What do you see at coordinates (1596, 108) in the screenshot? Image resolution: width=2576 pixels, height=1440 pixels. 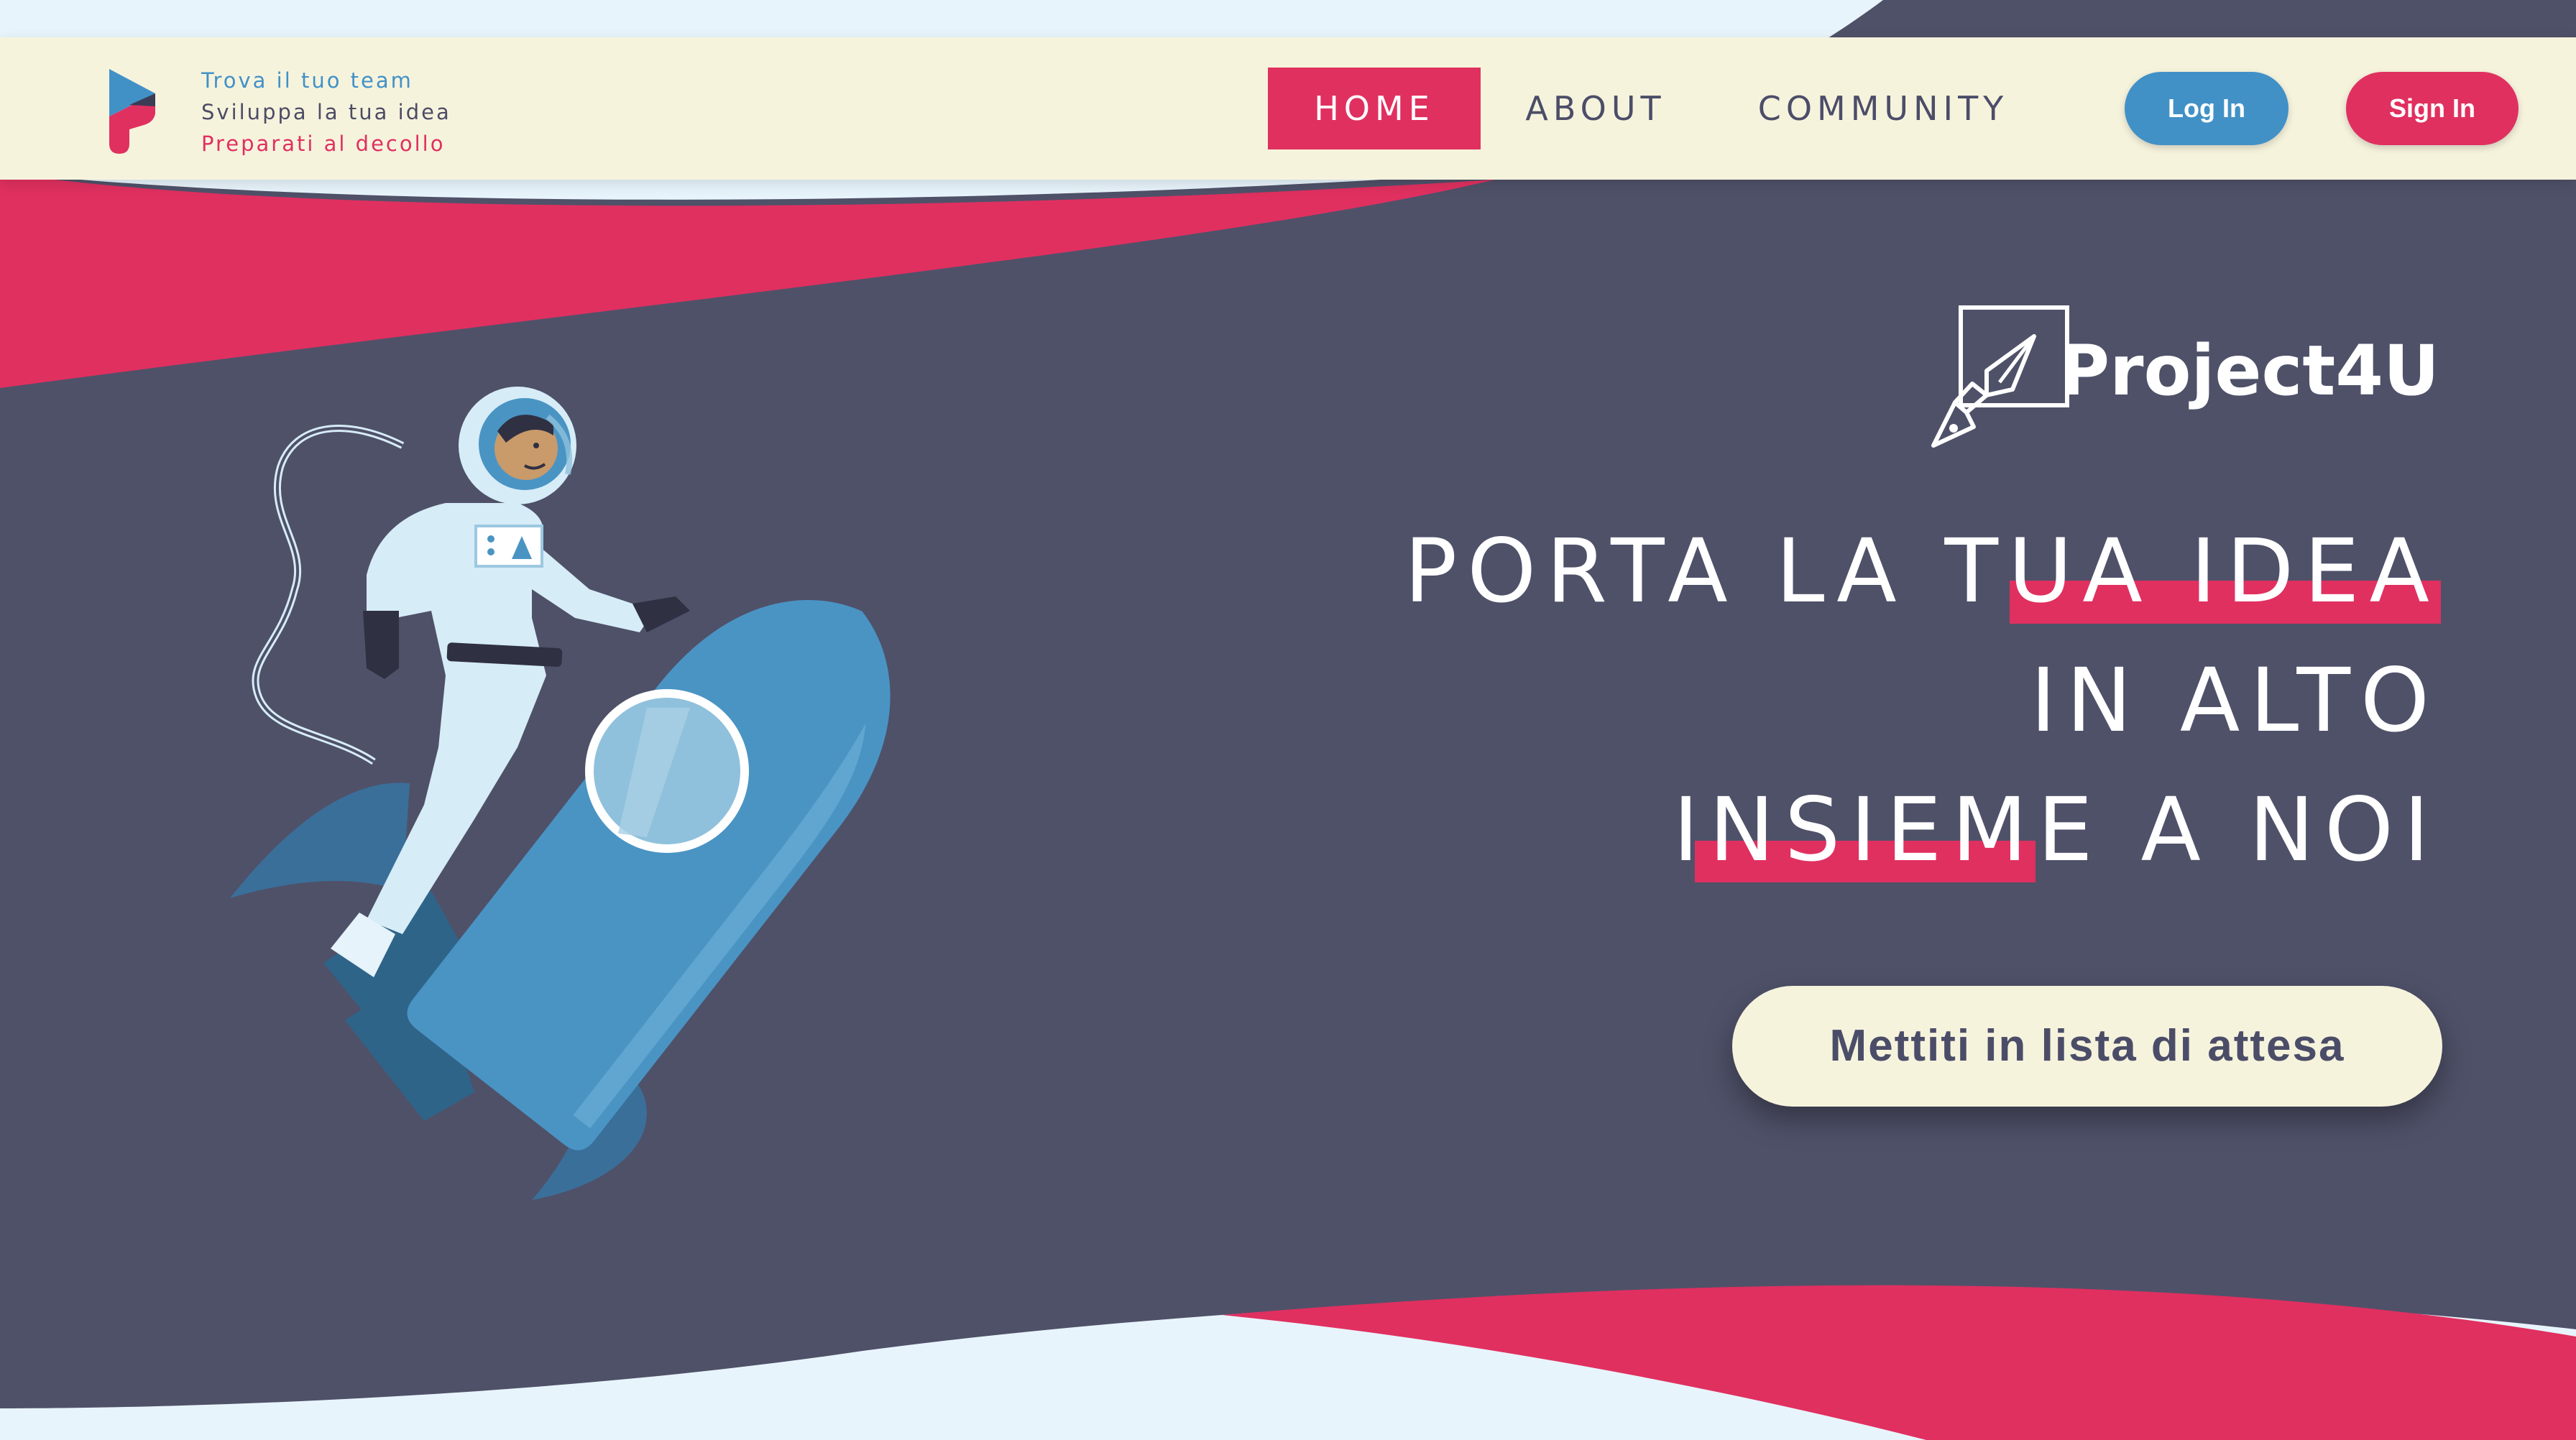 I see `nav-about: ABOUT` at bounding box center [1596, 108].